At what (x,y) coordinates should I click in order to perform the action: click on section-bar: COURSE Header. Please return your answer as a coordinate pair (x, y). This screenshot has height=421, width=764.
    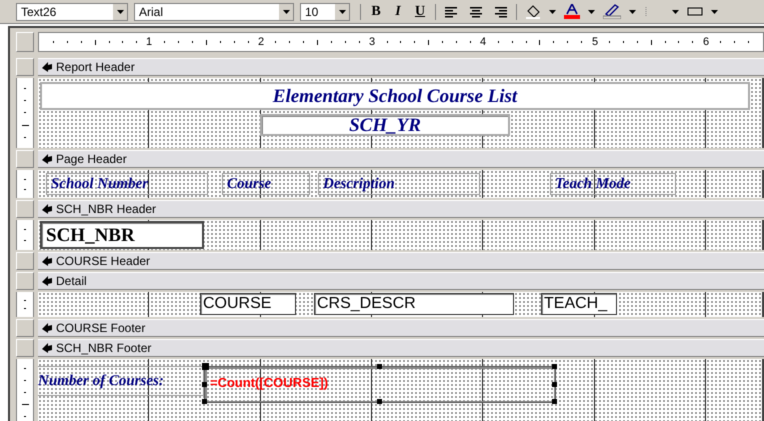
    Looking at the image, I should click on (401, 261).